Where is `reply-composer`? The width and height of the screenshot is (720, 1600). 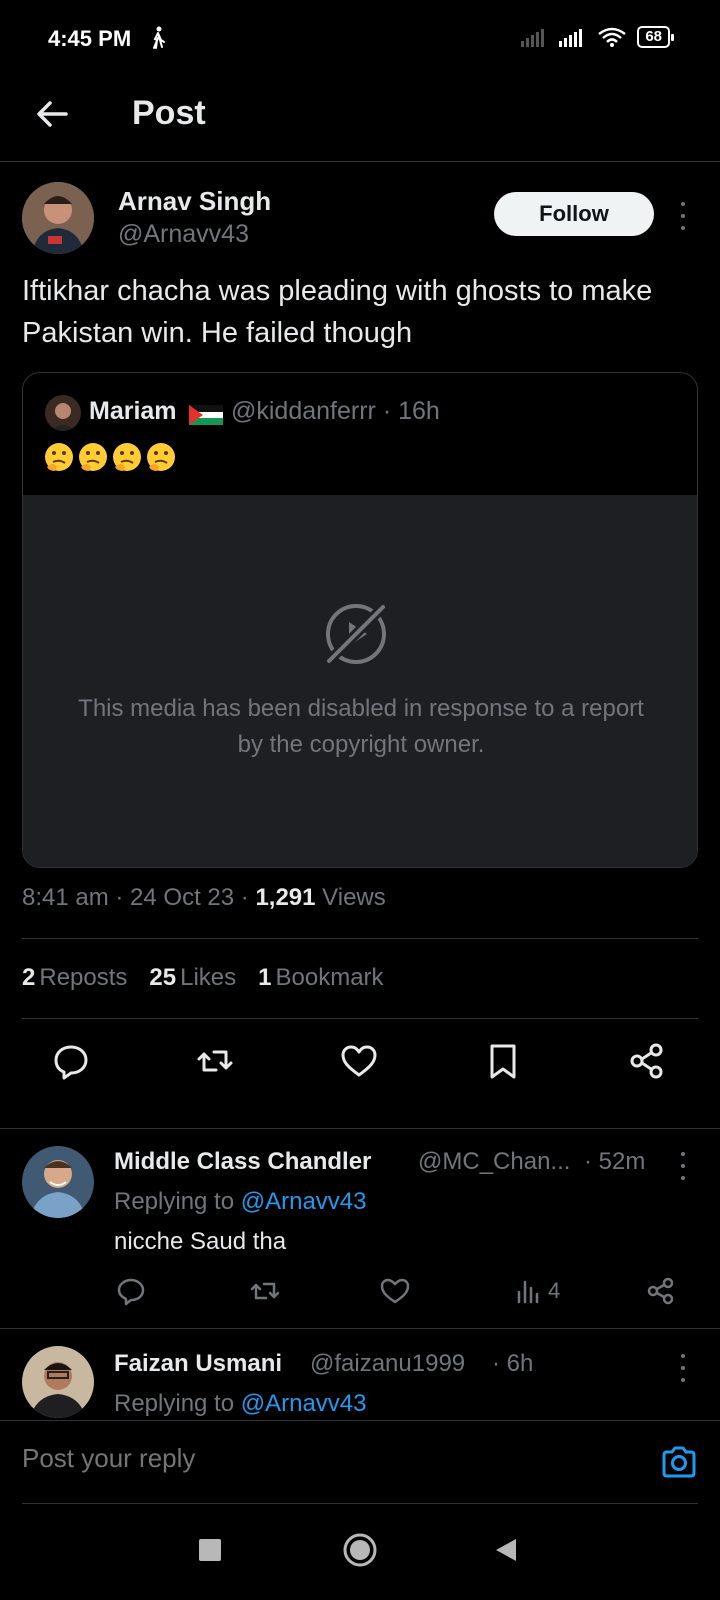 reply-composer is located at coordinates (360, 1462).